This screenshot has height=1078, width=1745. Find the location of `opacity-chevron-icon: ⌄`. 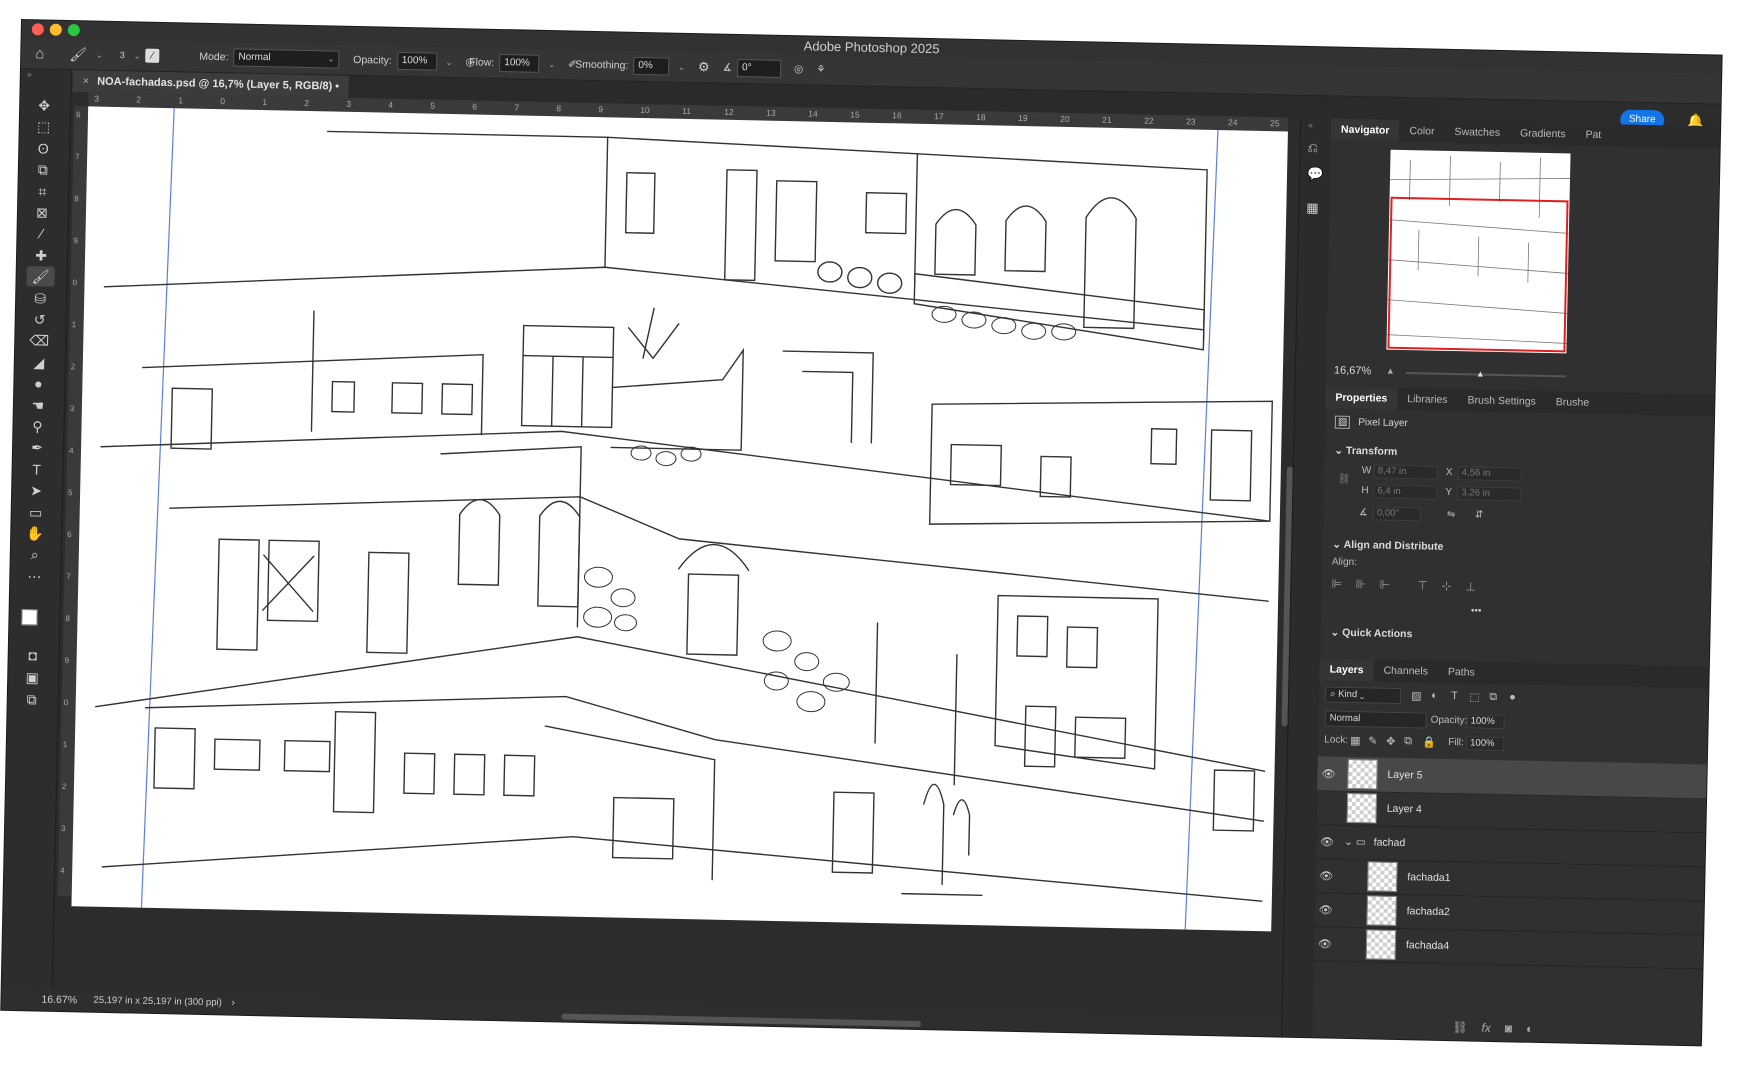

opacity-chevron-icon: ⌄ is located at coordinates (449, 61).